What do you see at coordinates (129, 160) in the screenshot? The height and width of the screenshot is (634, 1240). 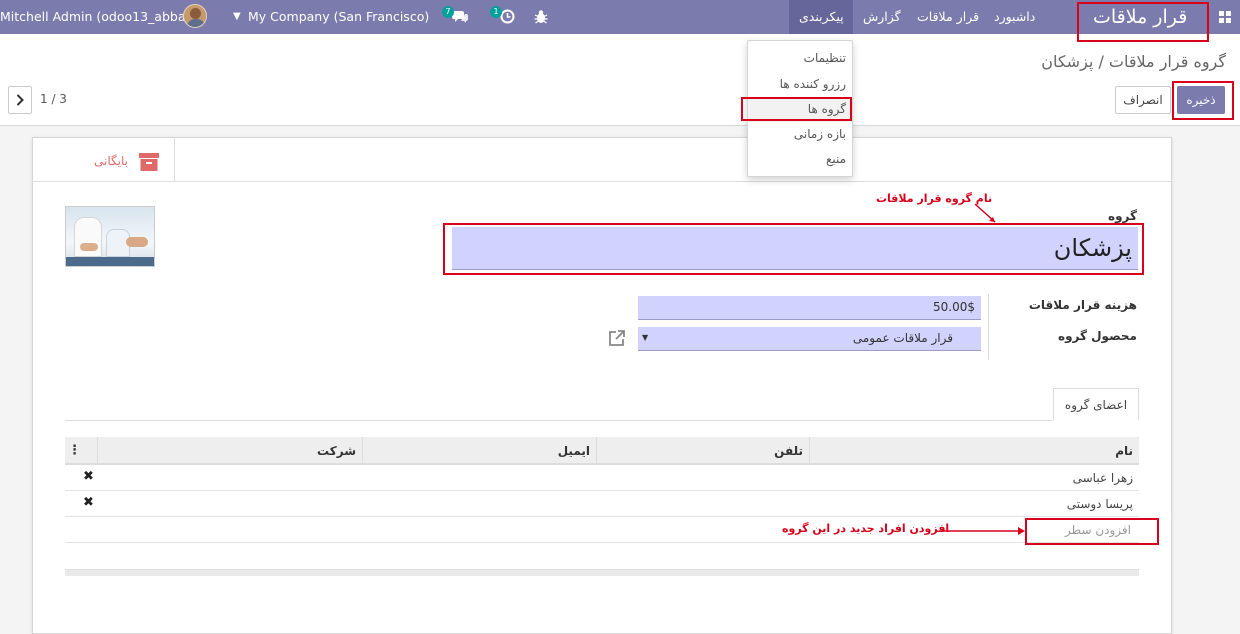 I see `archive-button: بایگانی` at bounding box center [129, 160].